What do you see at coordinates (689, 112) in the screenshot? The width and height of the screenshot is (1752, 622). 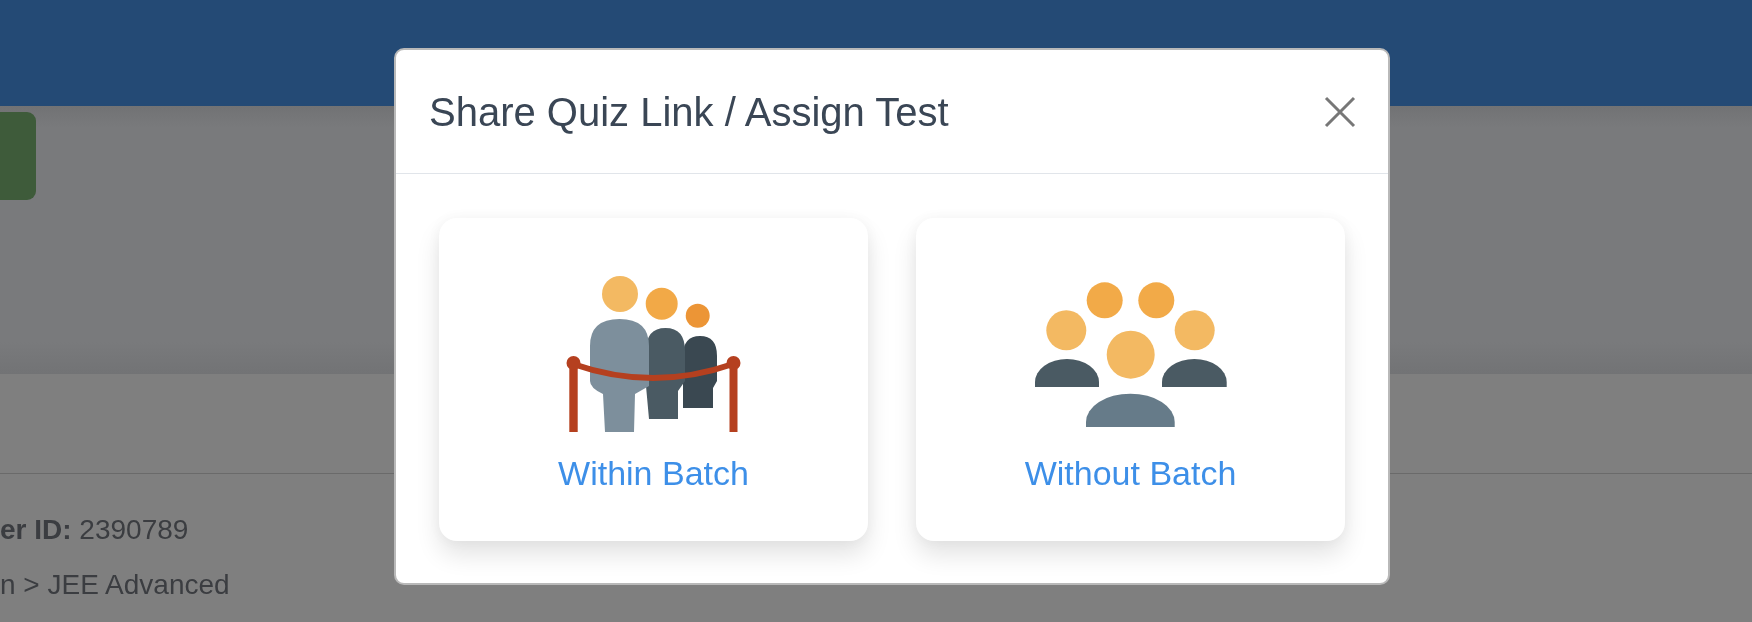 I see `dialog-title: Share Quiz Link / Assign Test` at bounding box center [689, 112].